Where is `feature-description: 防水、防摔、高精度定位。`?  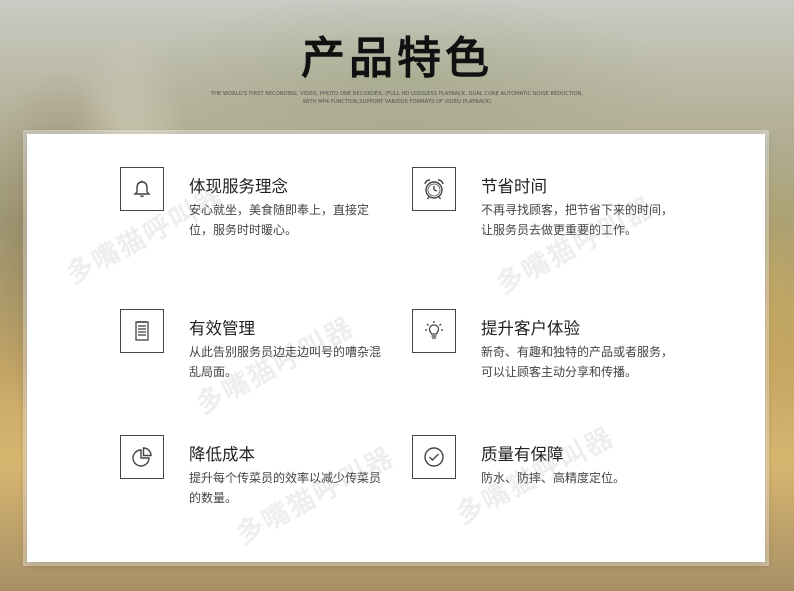
feature-description: 防水、防摔、高精度定位。 is located at coordinates (553, 478).